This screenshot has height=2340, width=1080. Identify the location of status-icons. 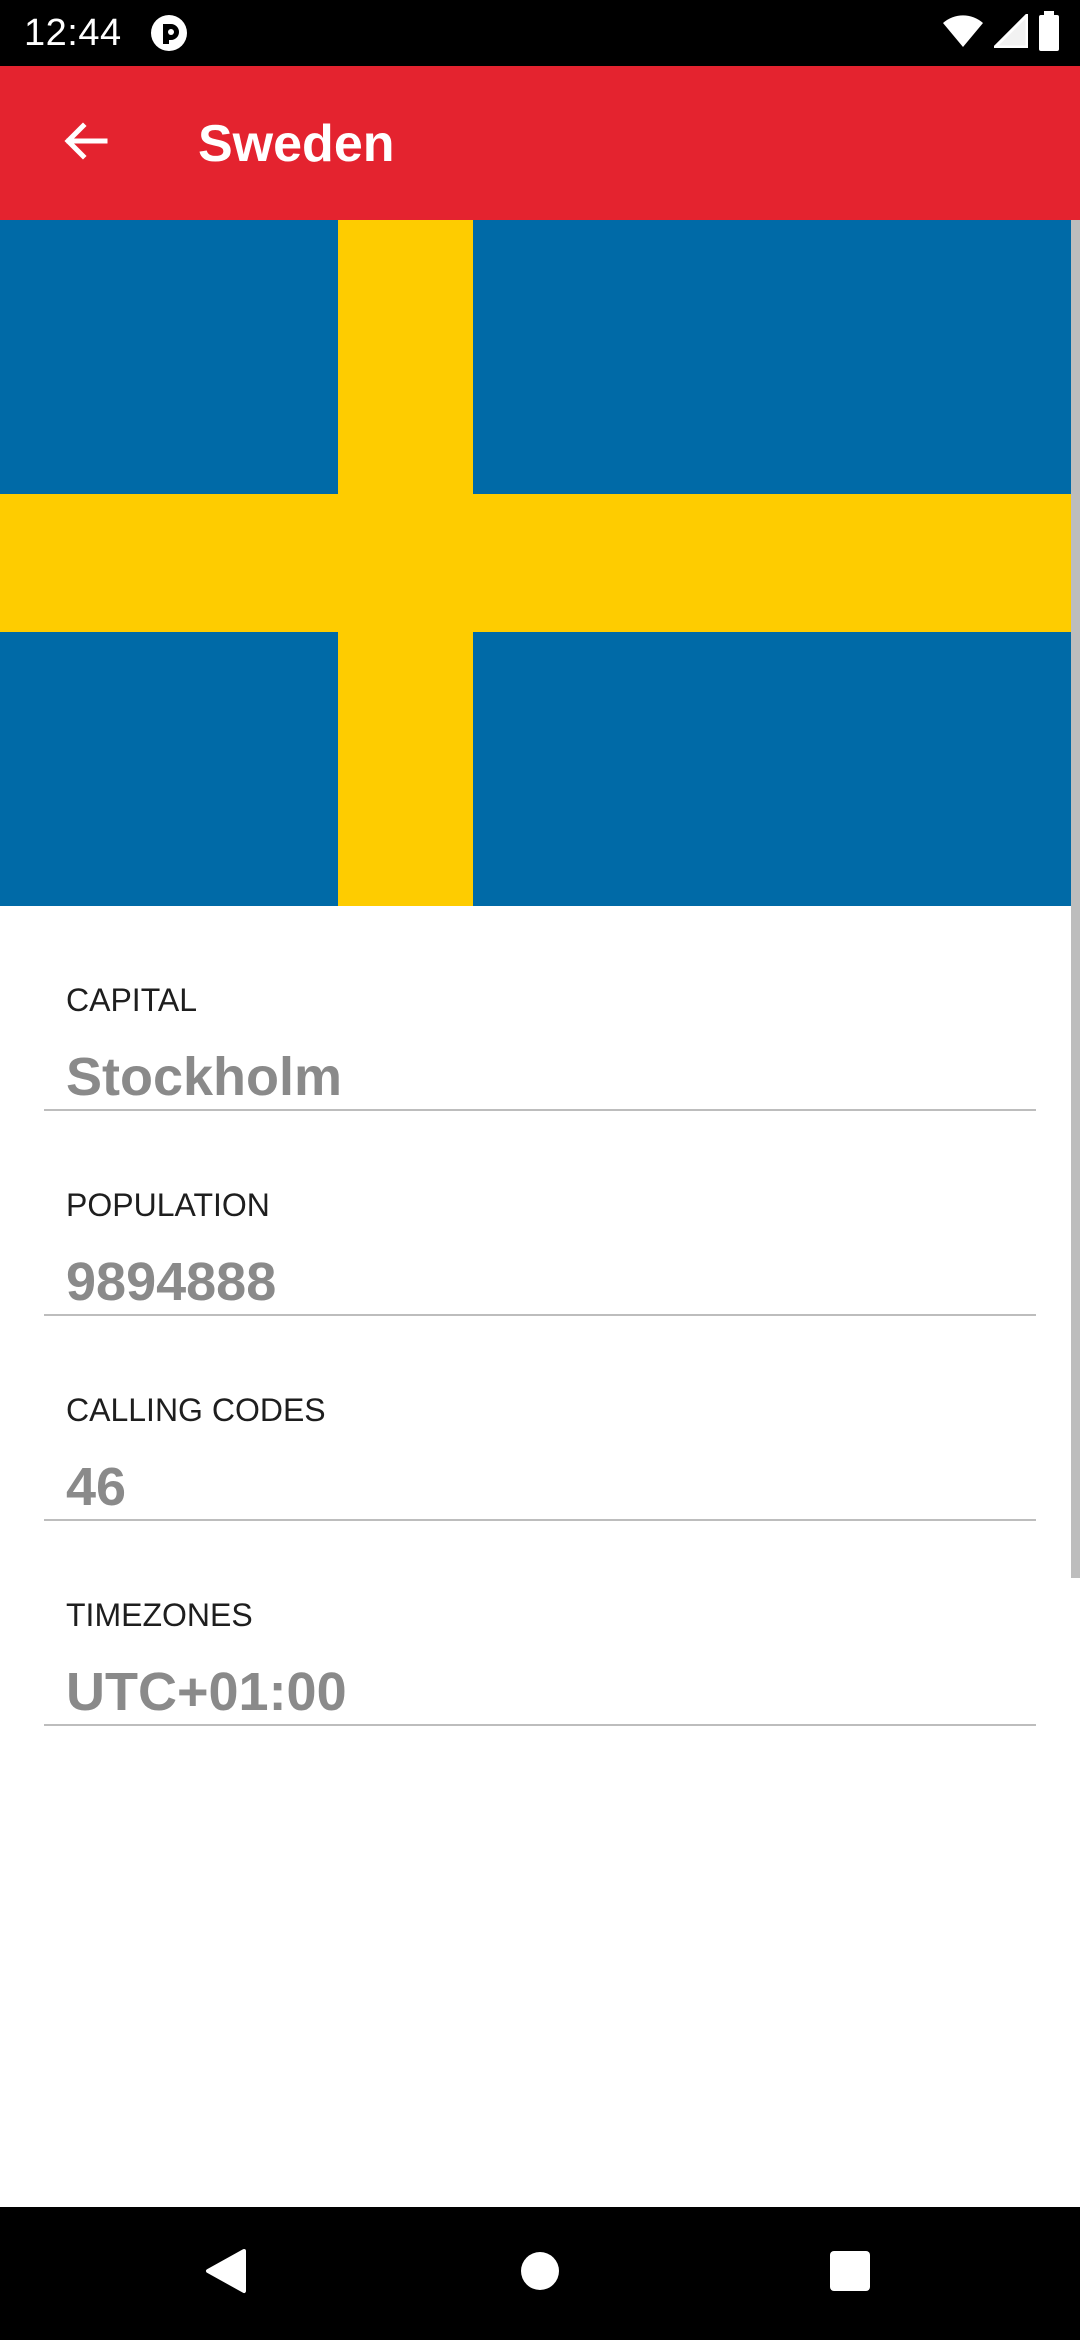
(1001, 33).